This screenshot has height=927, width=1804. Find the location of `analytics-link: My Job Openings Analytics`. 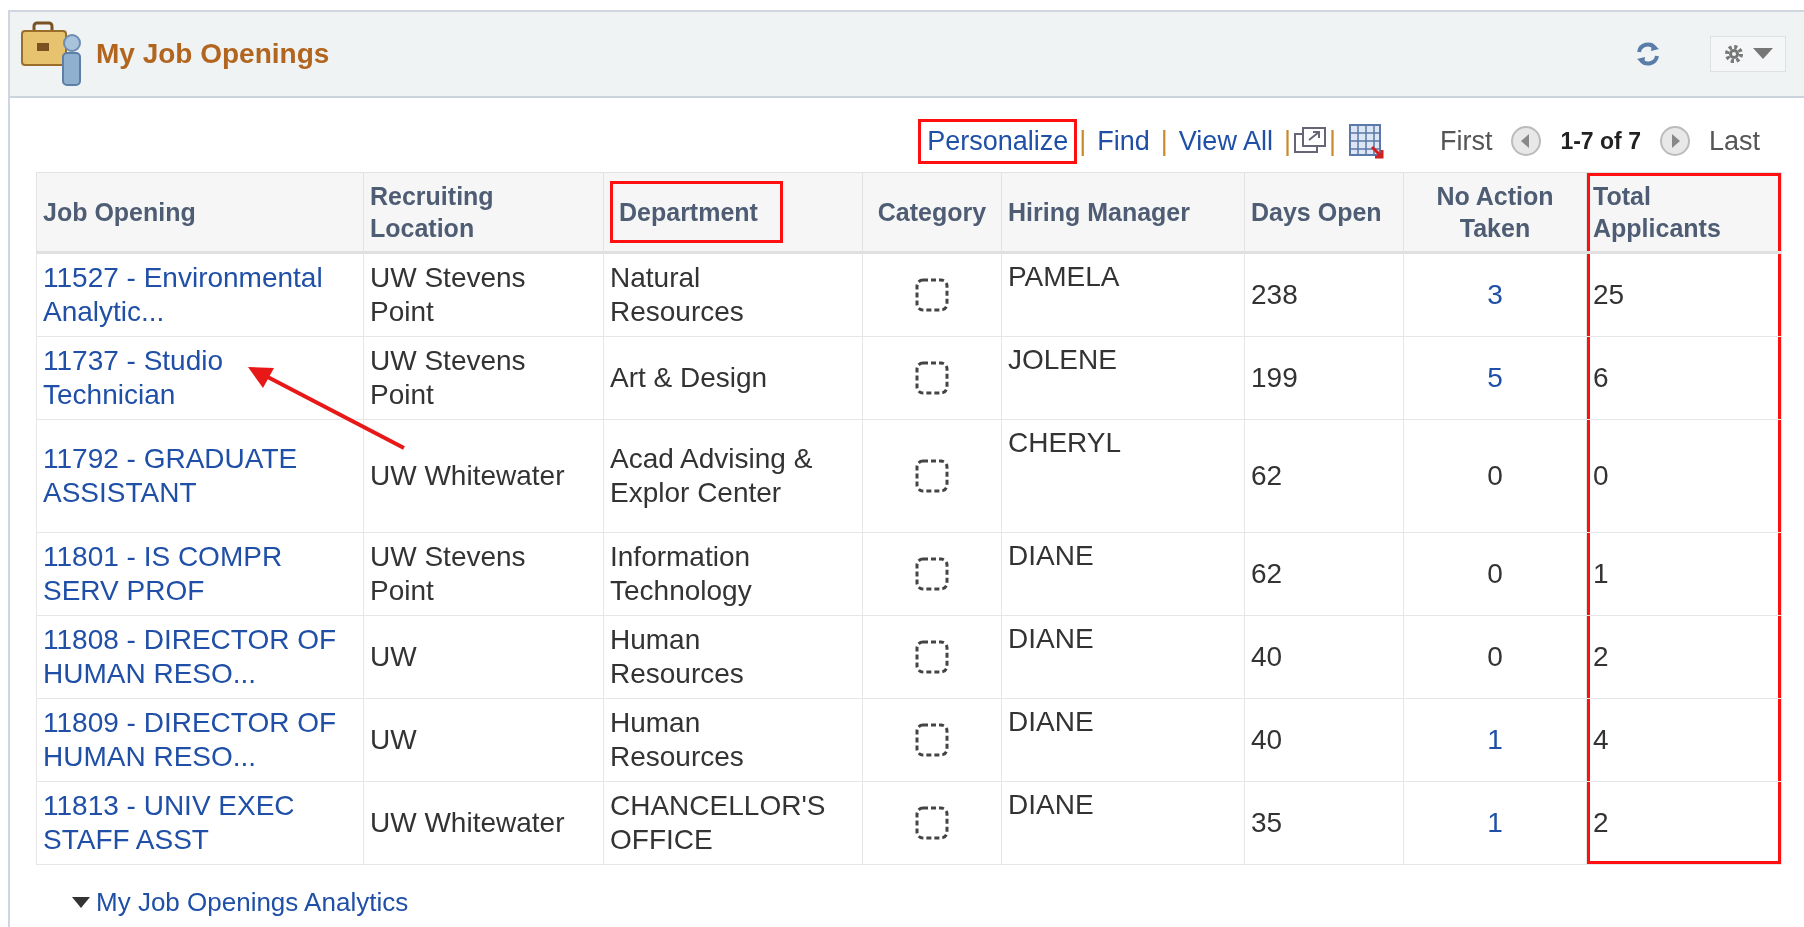

analytics-link: My Job Openings Analytics is located at coordinates (252, 902).